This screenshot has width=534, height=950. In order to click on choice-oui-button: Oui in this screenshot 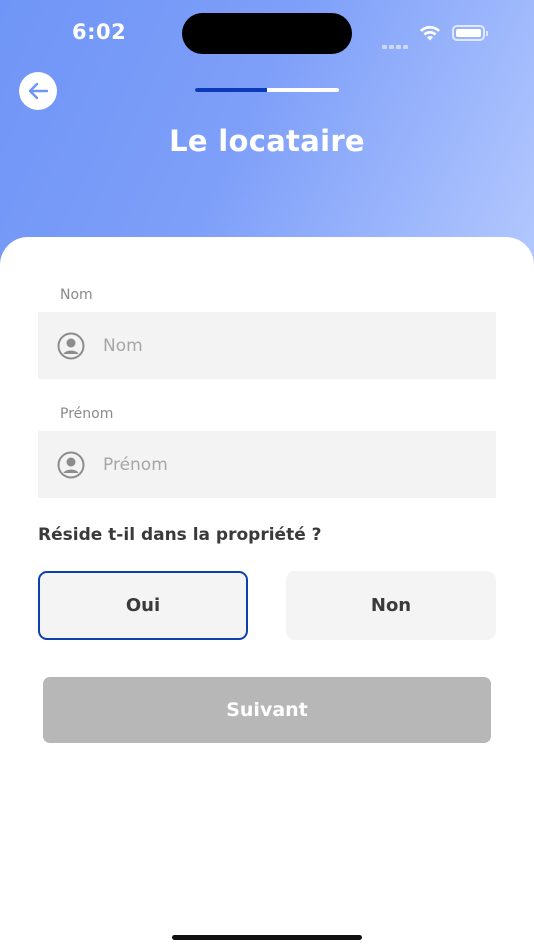, I will do `click(143, 605)`.